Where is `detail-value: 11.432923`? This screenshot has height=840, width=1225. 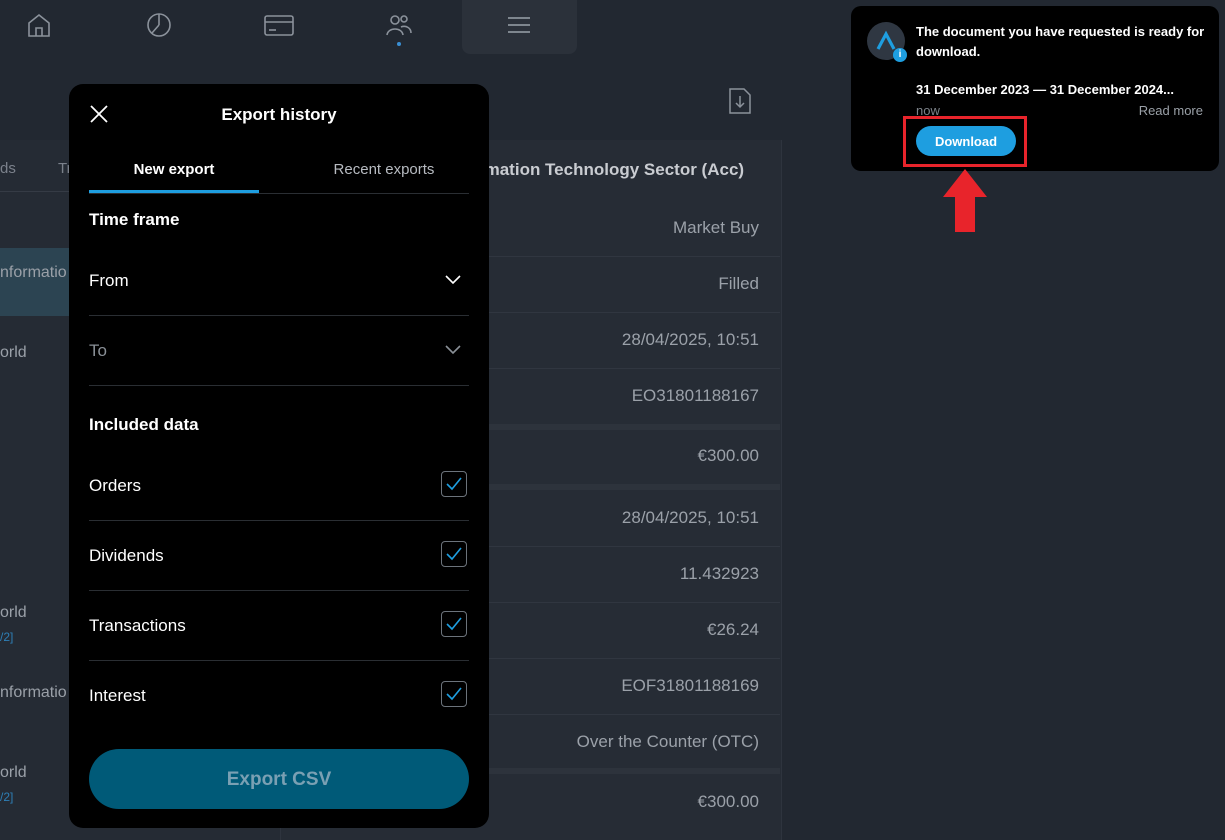 detail-value: 11.432923 is located at coordinates (719, 573).